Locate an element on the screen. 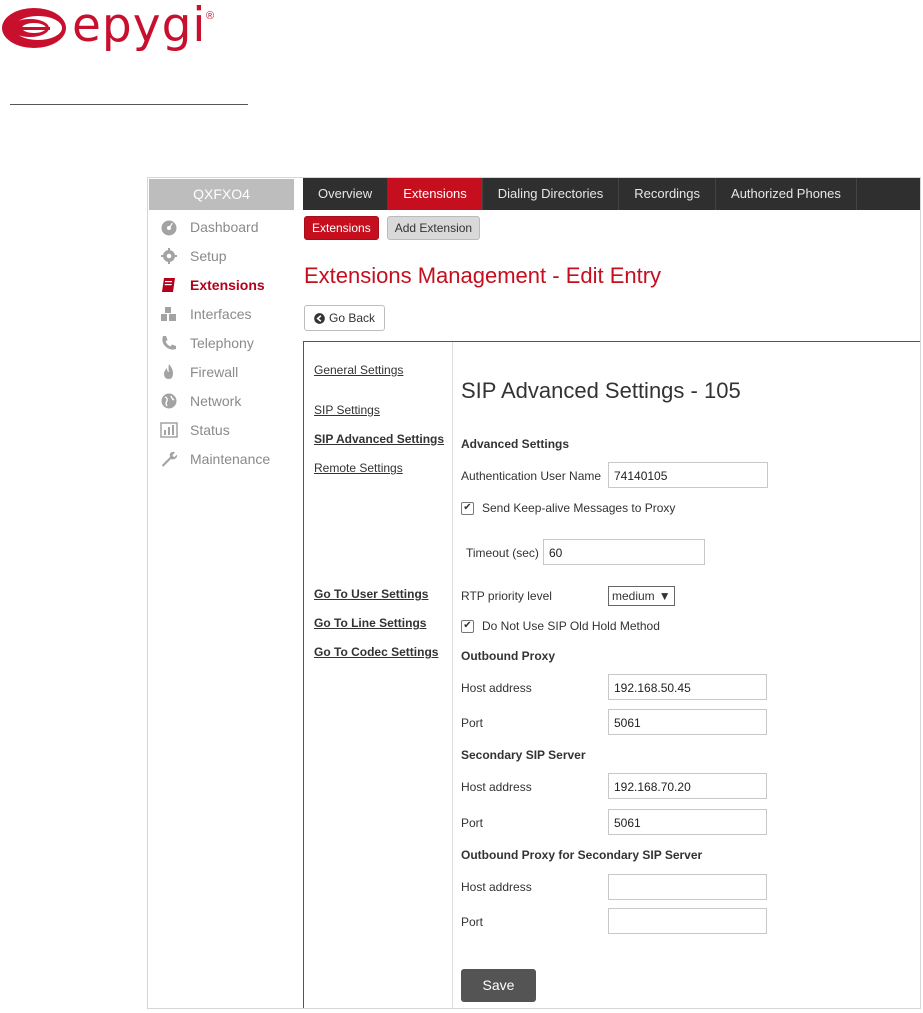 The height and width of the screenshot is (1013, 923). sidebar-item-label: Interfaces is located at coordinates (221, 313).